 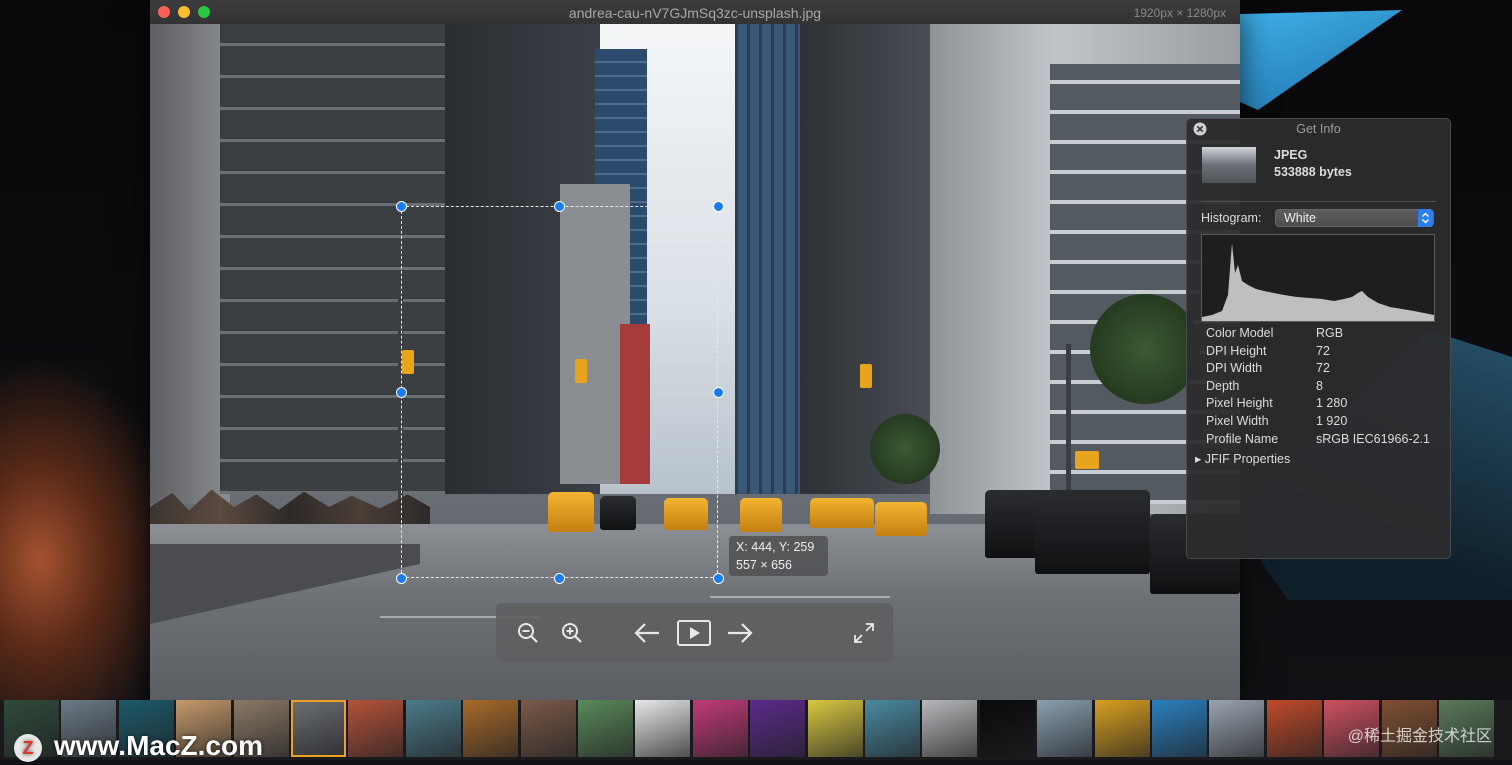 What do you see at coordinates (864, 633) in the screenshot?
I see `fullscreen-icon` at bounding box center [864, 633].